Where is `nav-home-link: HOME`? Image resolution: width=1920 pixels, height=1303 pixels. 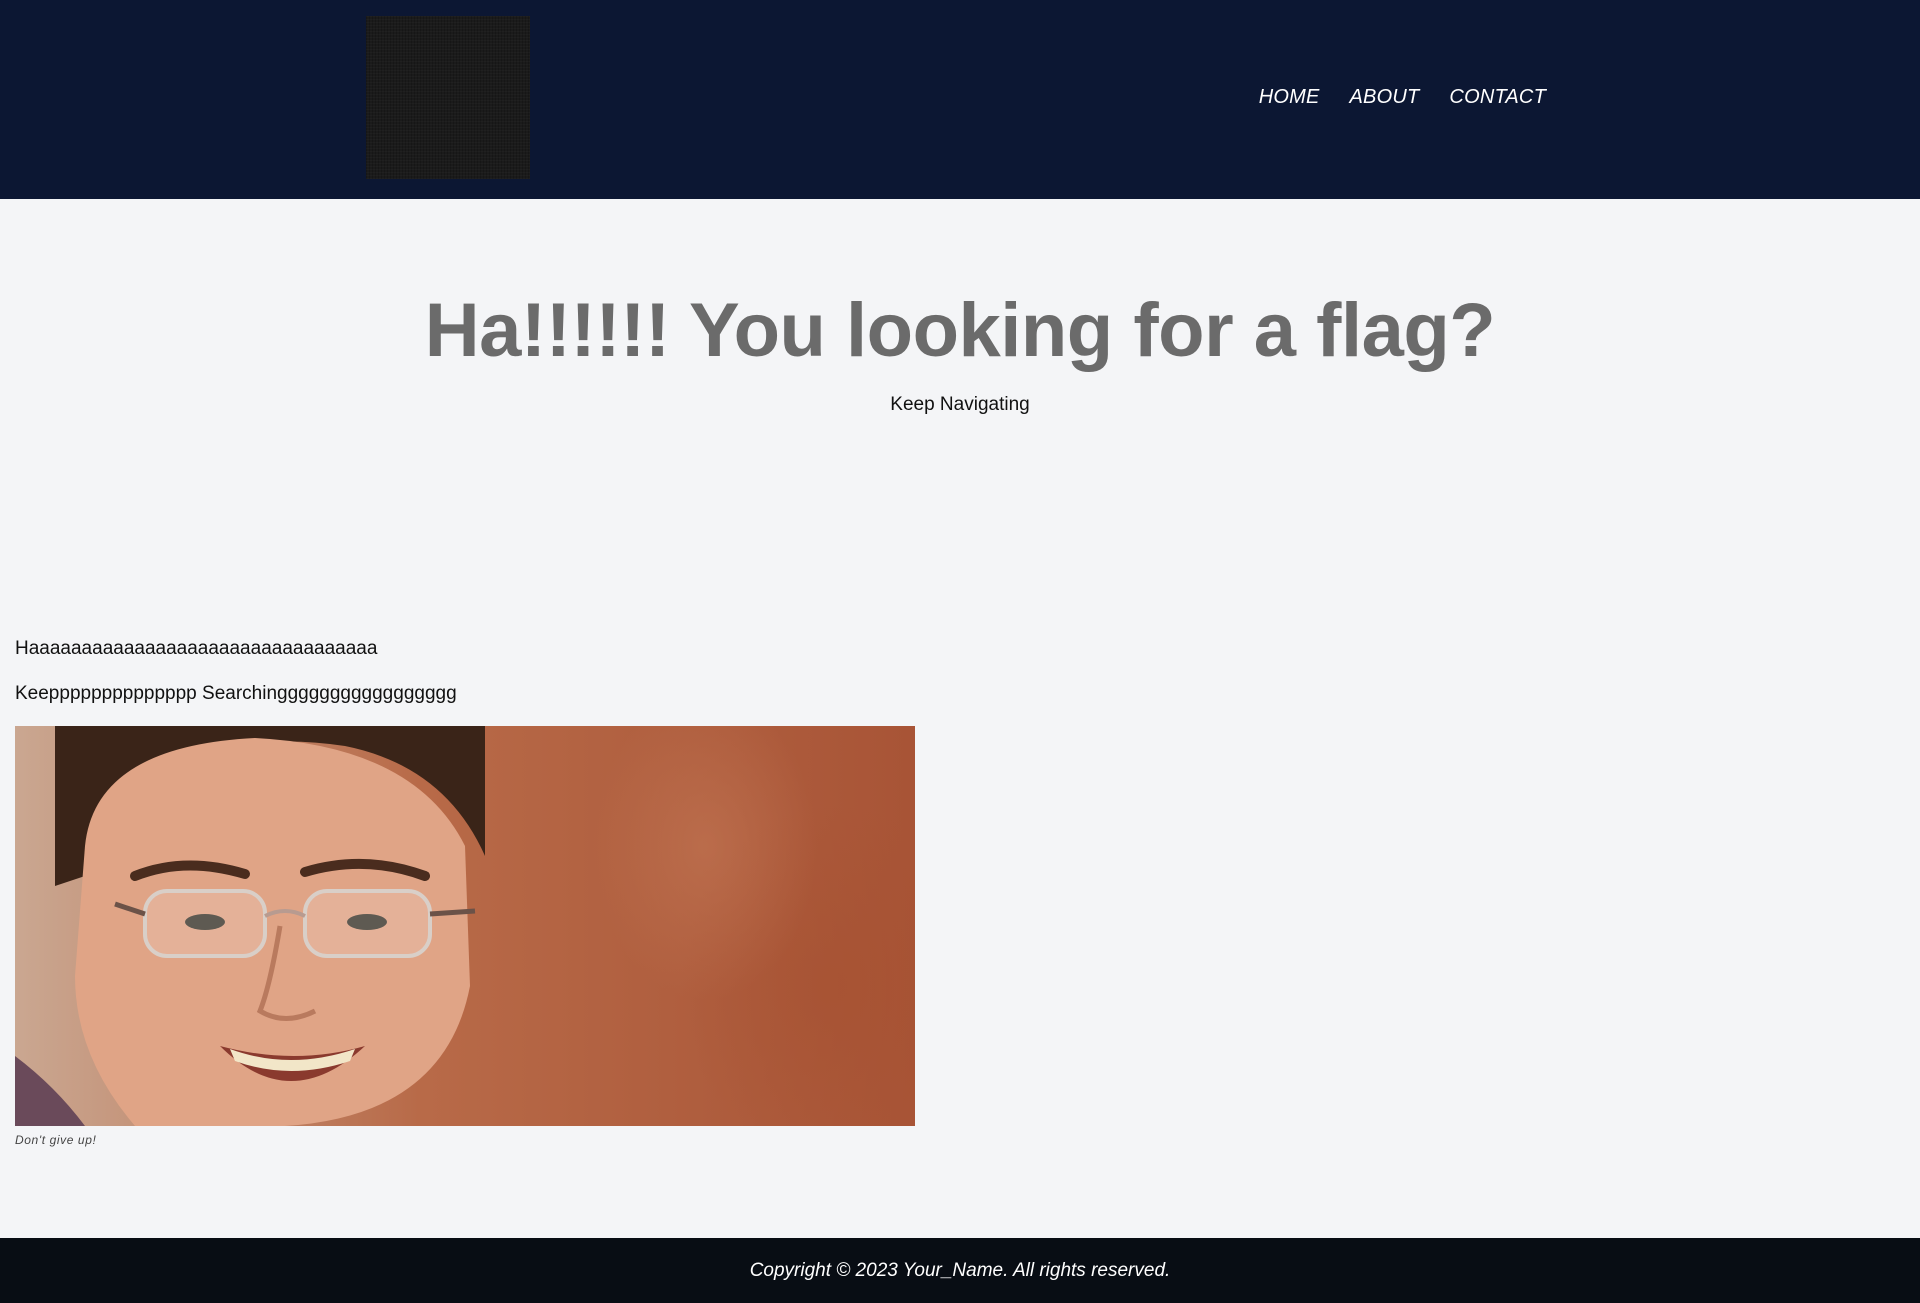 nav-home-link: HOME is located at coordinates (1289, 97).